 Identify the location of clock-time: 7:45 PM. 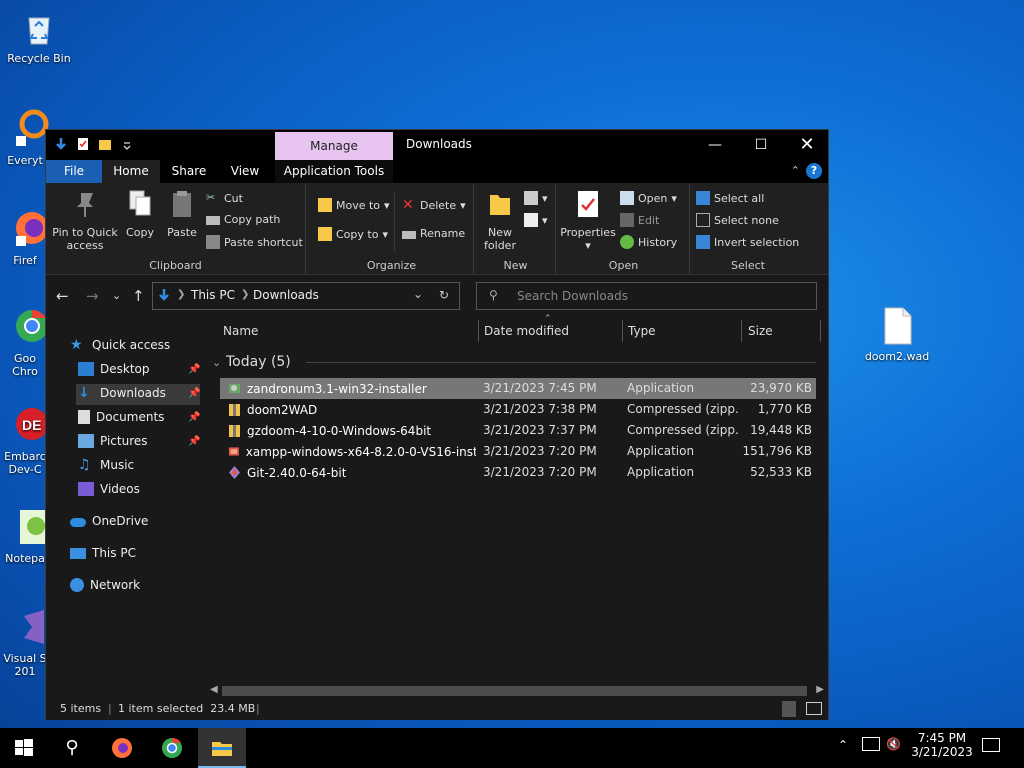
(942, 738).